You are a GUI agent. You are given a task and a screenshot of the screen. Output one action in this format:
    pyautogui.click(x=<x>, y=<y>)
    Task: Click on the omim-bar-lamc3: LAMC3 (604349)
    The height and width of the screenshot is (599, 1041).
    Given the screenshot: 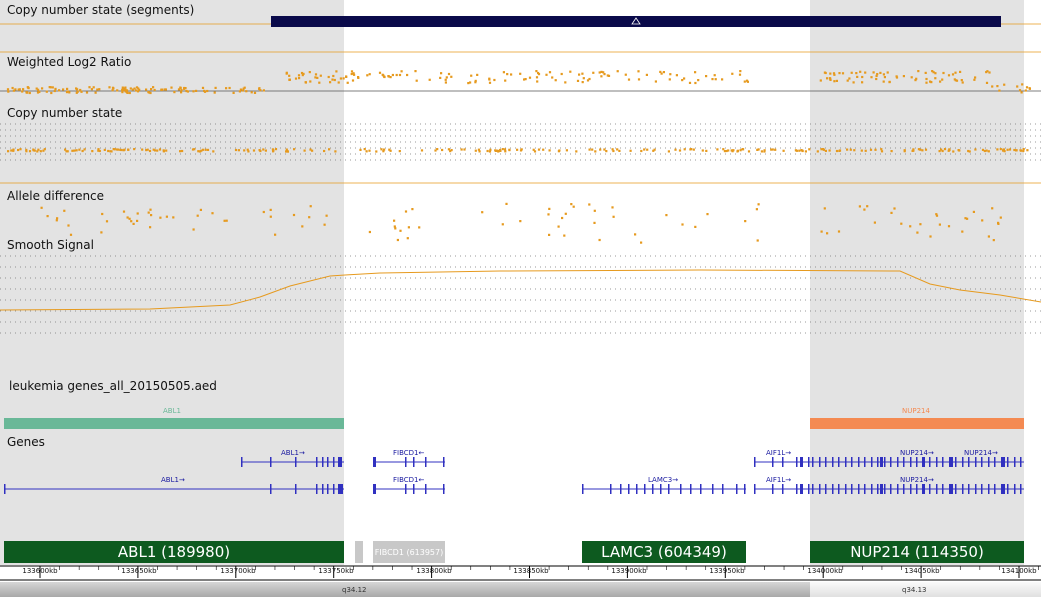 What is the action you would take?
    pyautogui.click(x=664, y=552)
    